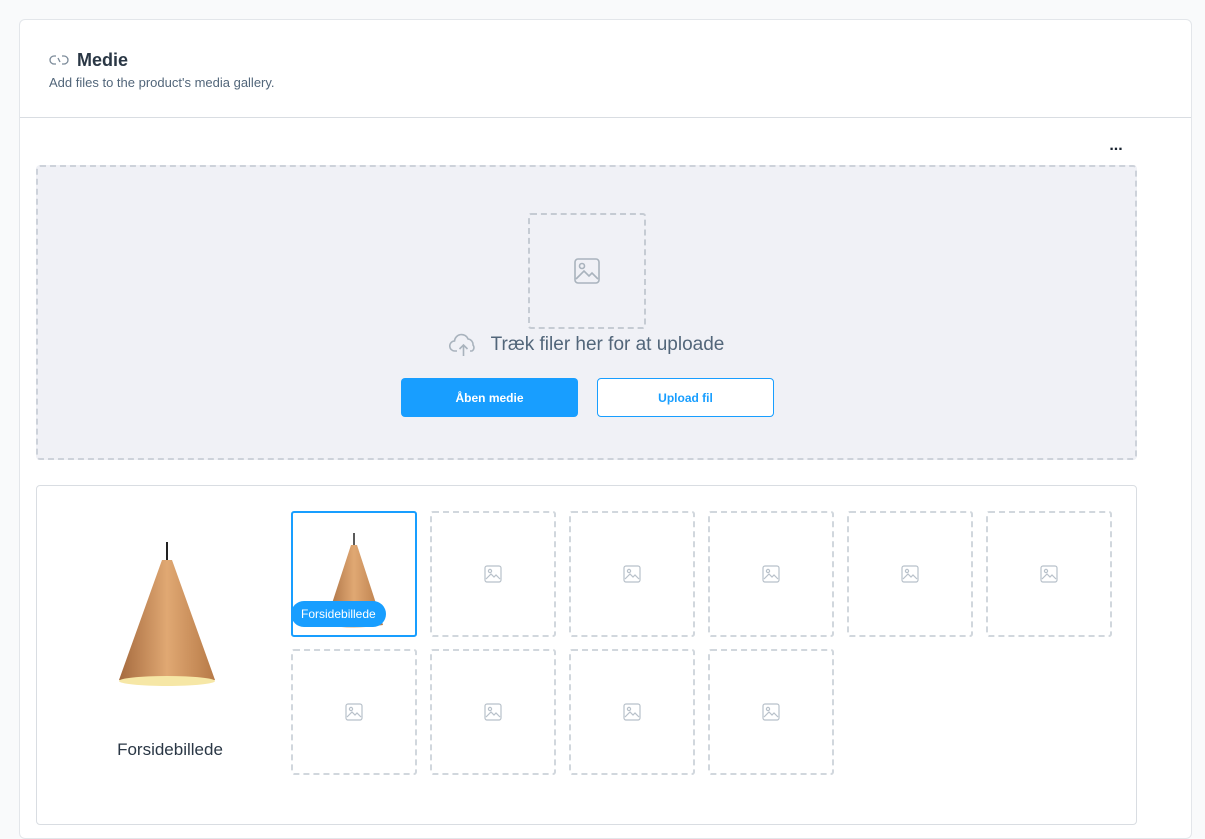  Describe the element at coordinates (167, 616) in the screenshot. I see `cover-image-preview` at that location.